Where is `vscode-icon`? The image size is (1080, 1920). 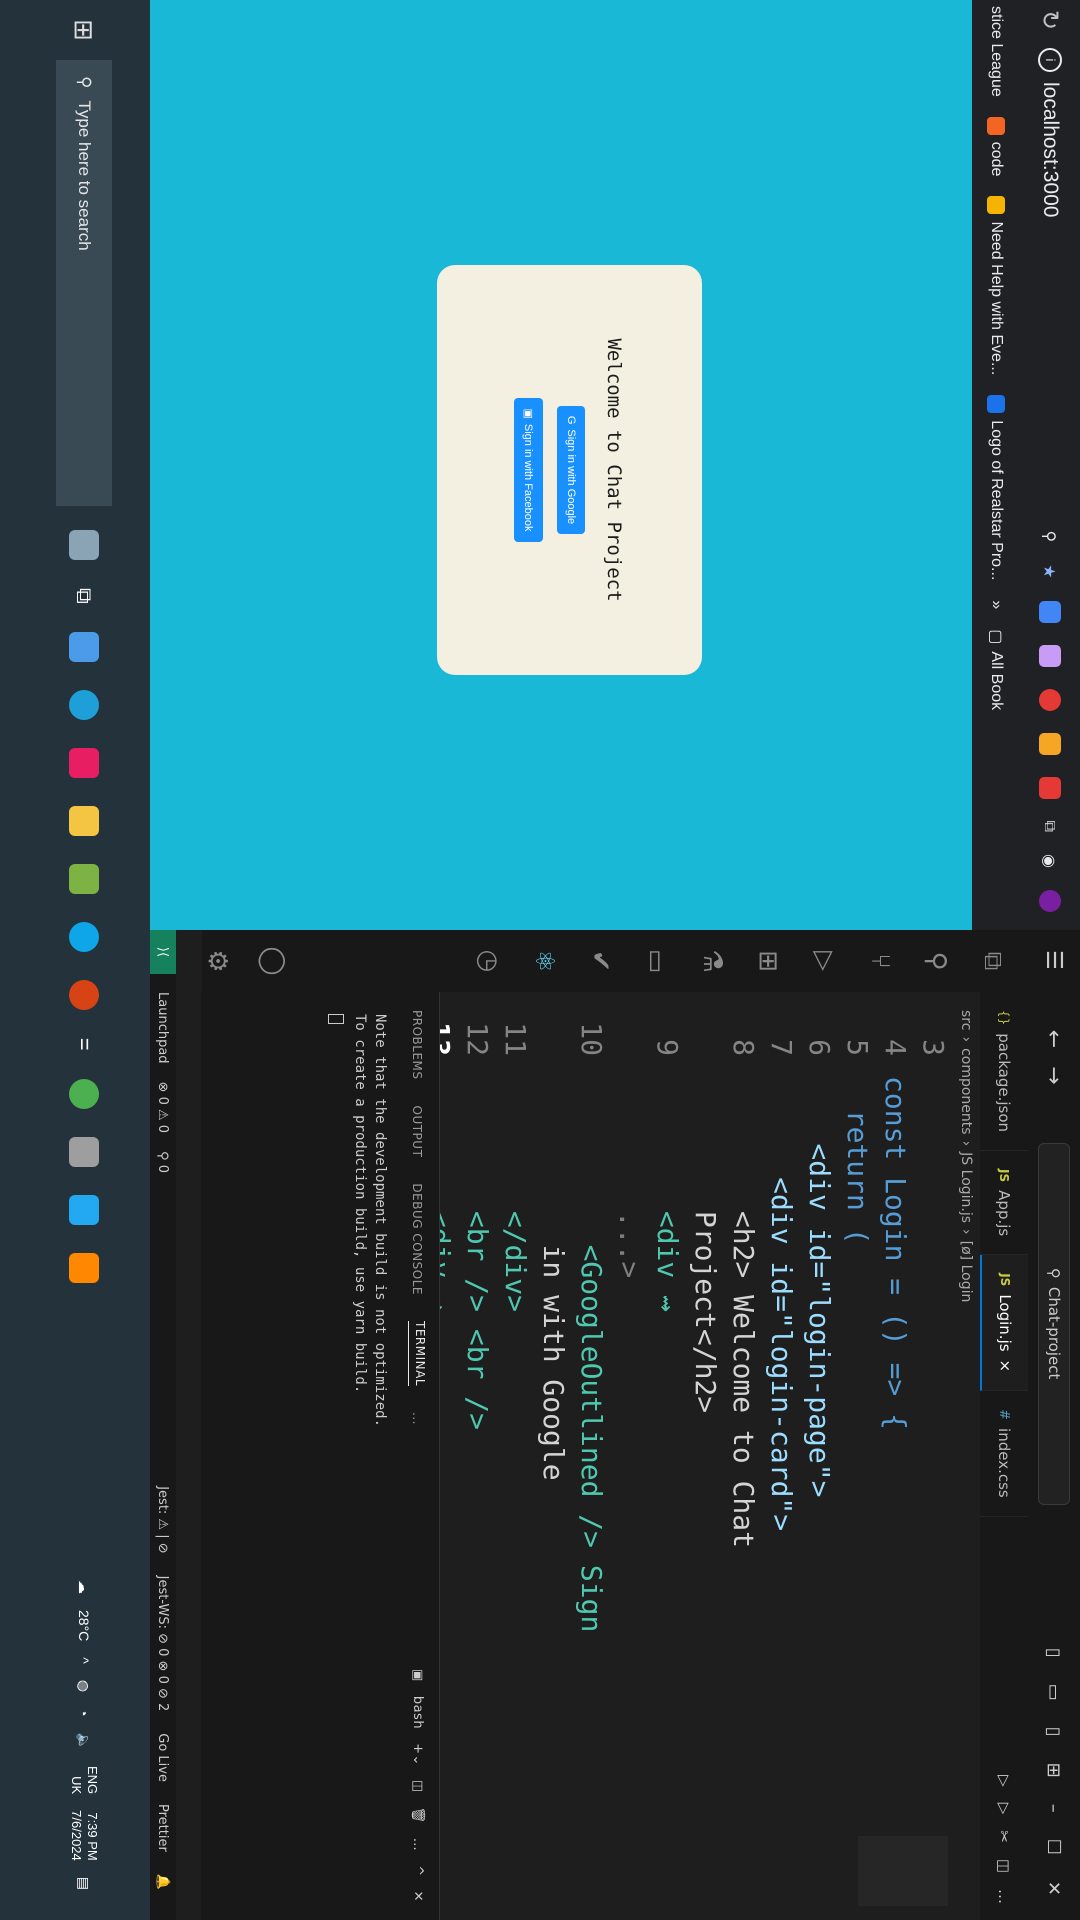 vscode-icon is located at coordinates (84, 1209).